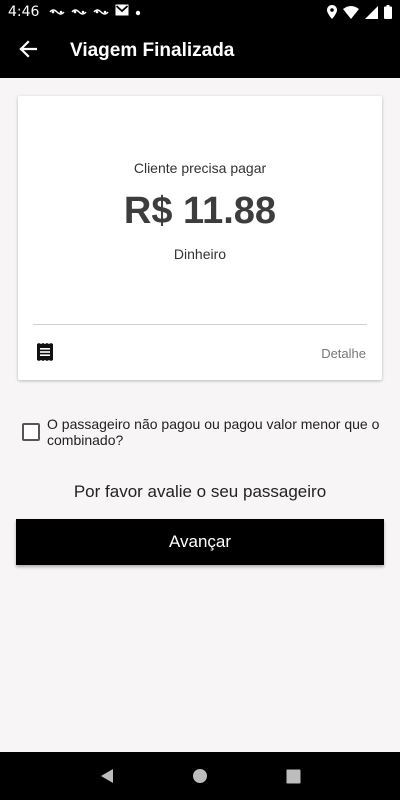  I want to click on location-icon, so click(332, 12).